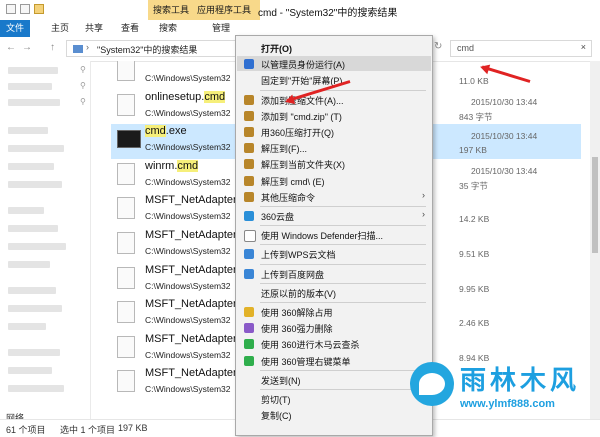 Image resolution: width=600 pixels, height=437 pixels. Describe the element at coordinates (301, 116) in the screenshot. I see `menu-item-label: 添加到 "cmd.zip" (T)` at that location.